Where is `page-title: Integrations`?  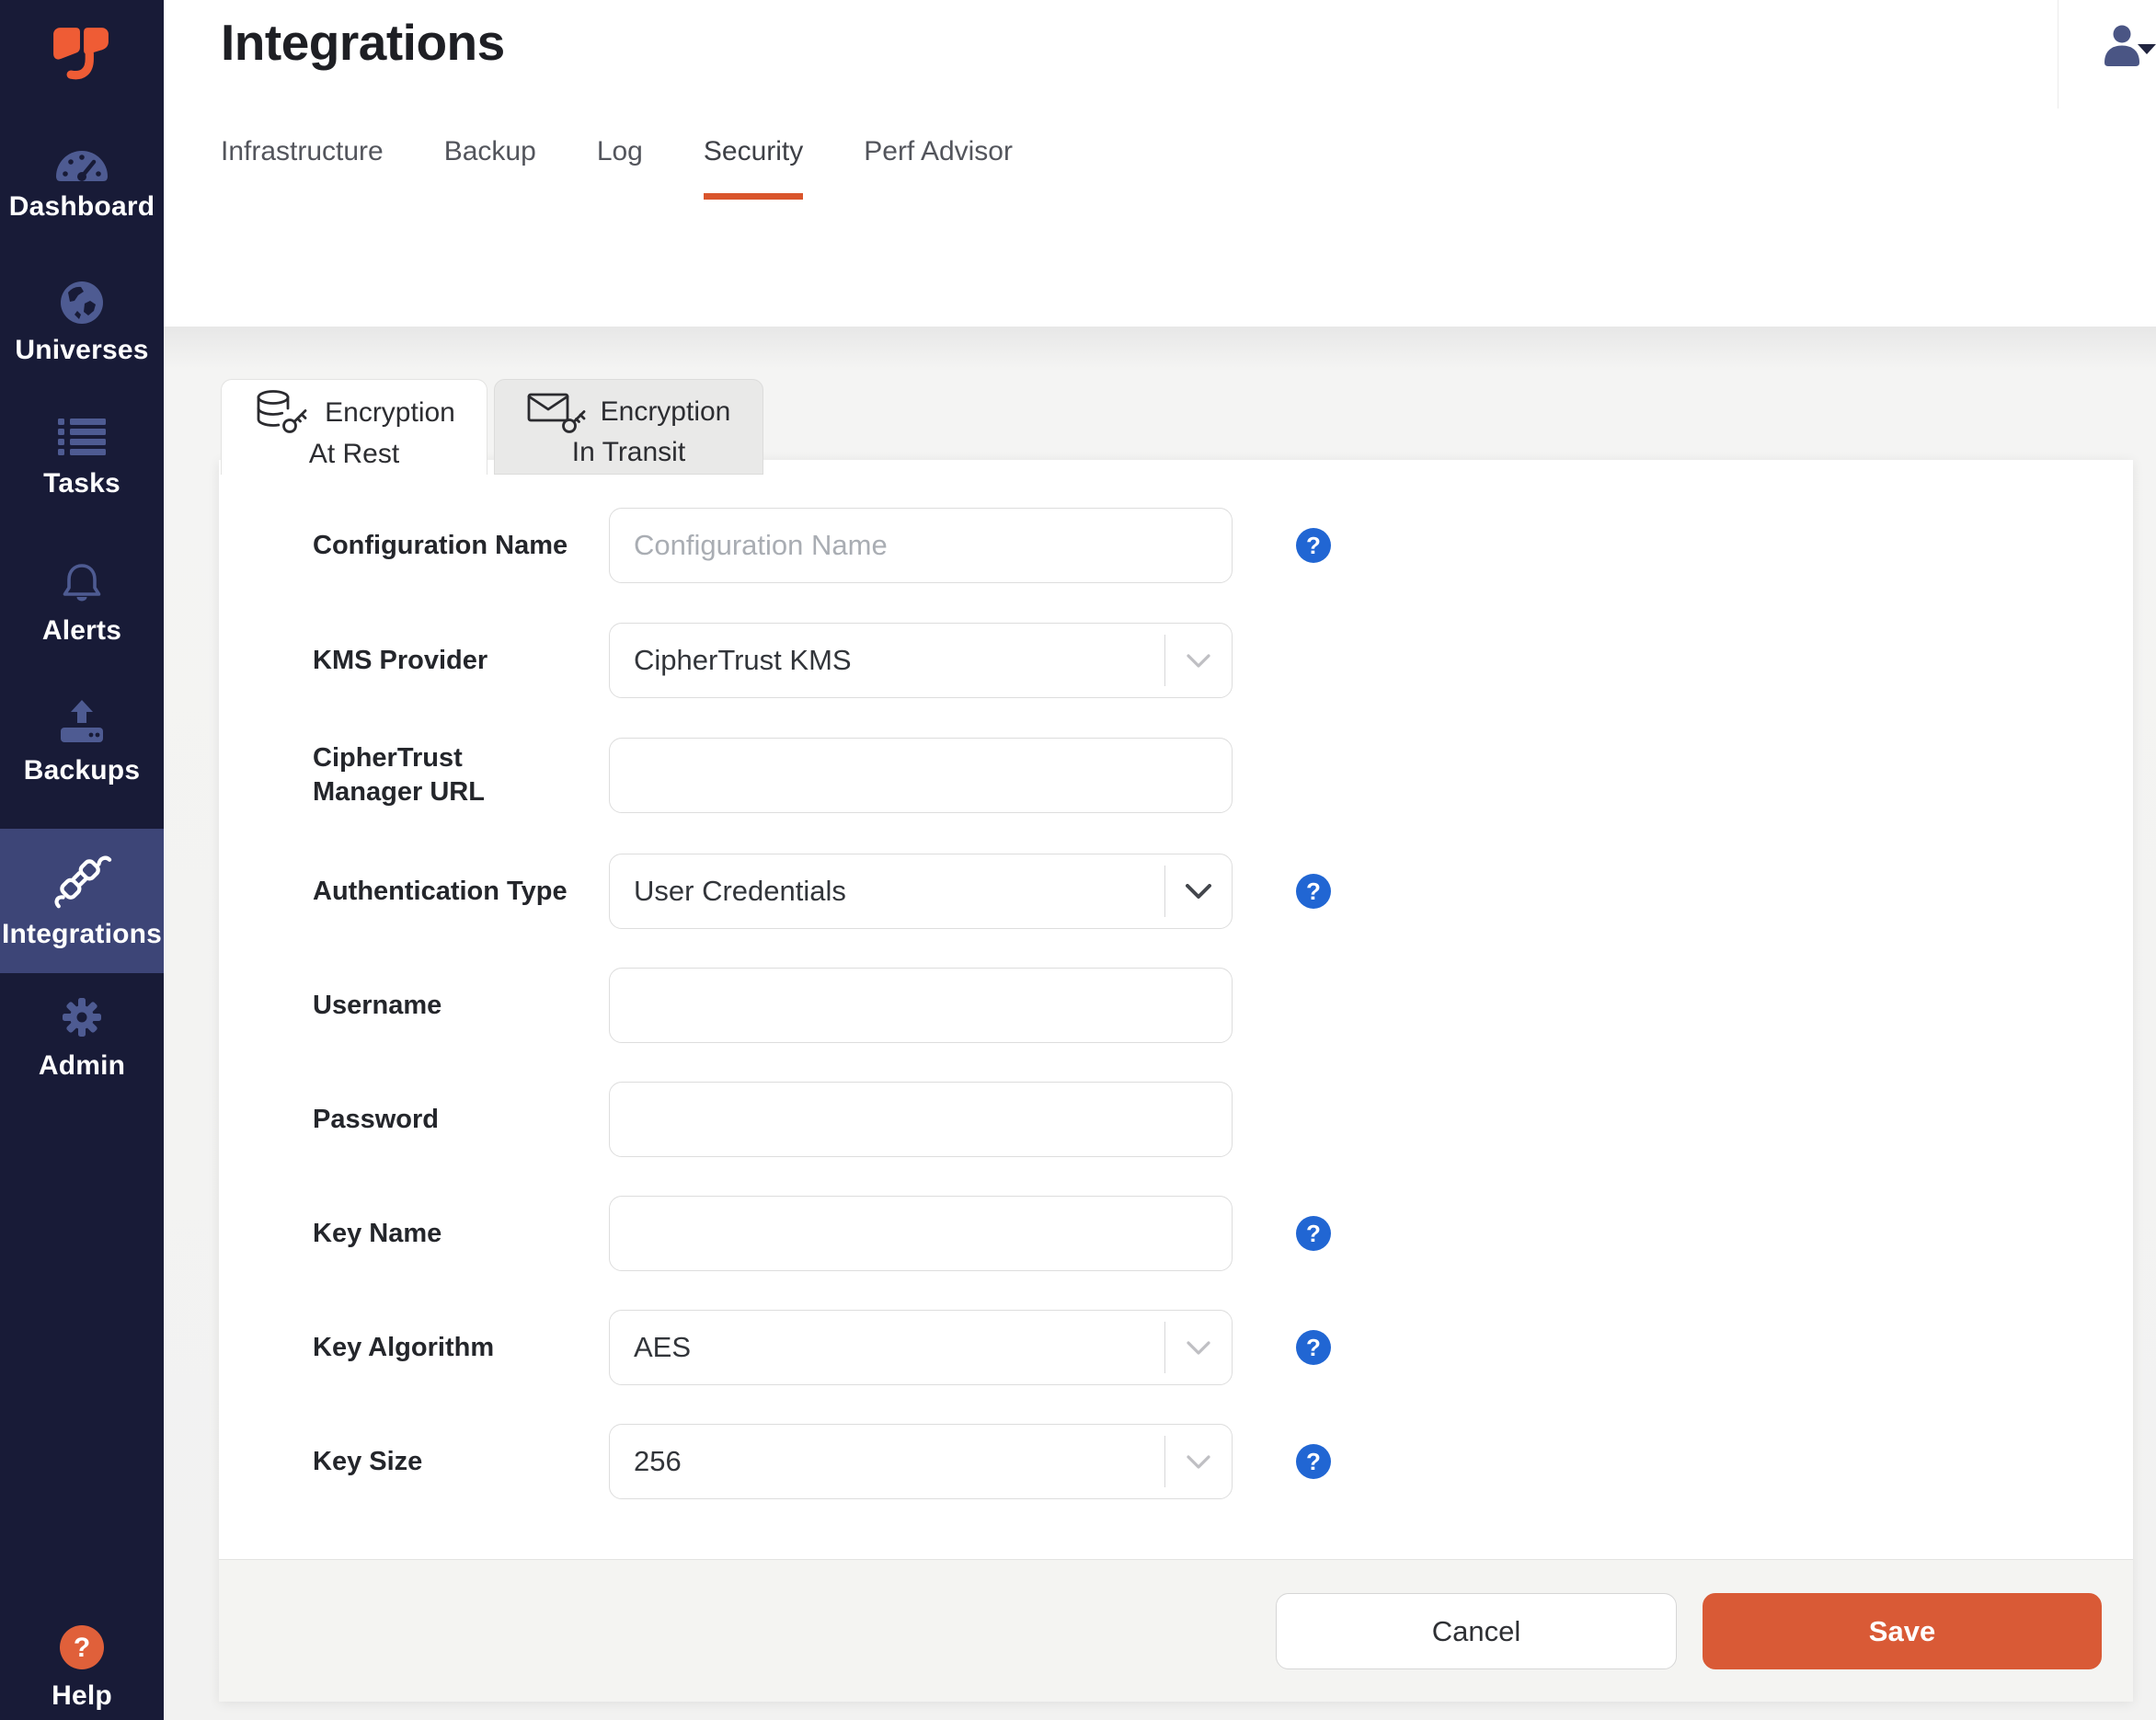 page-title: Integrations is located at coordinates (363, 42).